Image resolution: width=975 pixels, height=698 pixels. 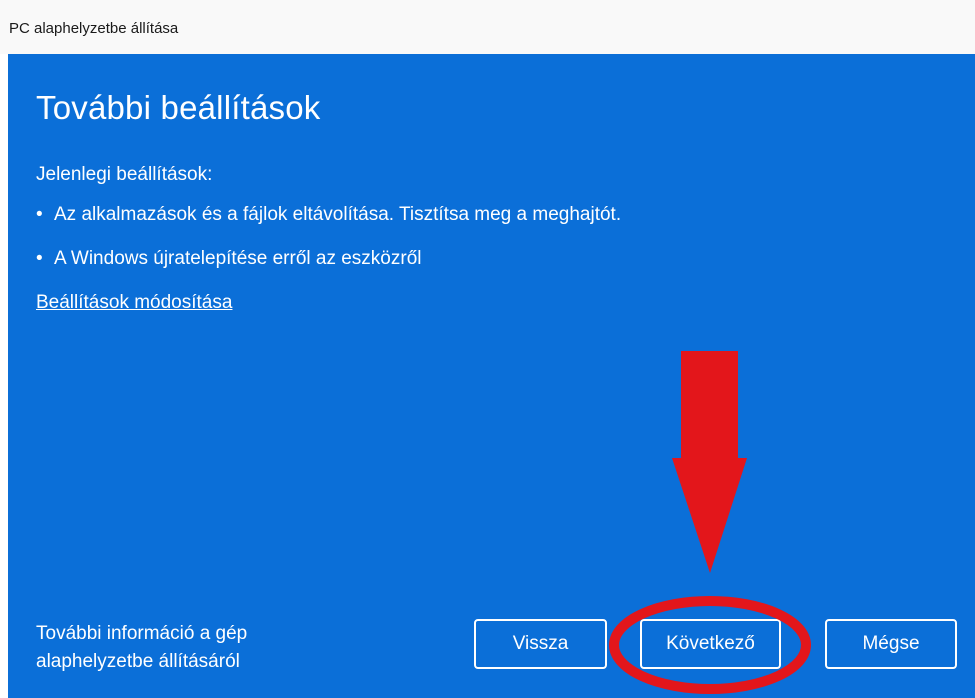 I want to click on change-settings-link: Beállítások módosítása, so click(x=134, y=303).